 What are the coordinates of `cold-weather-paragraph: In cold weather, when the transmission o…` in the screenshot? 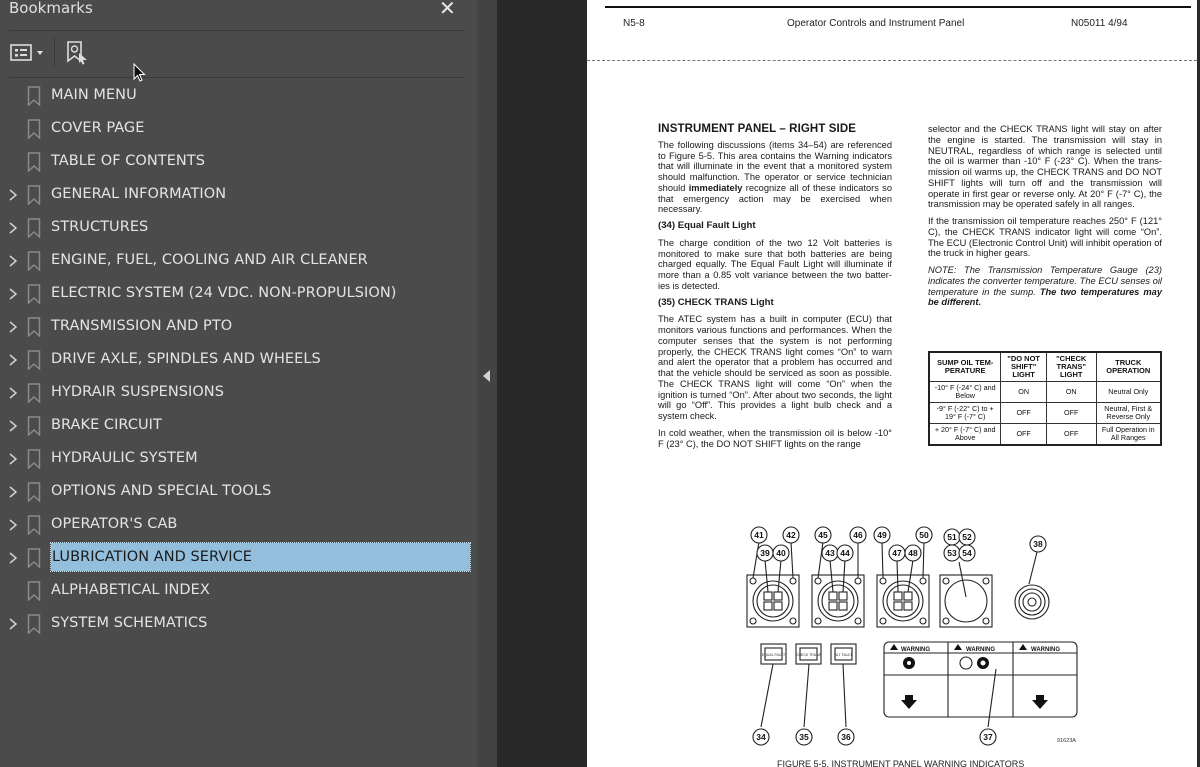 It's located at (775, 438).